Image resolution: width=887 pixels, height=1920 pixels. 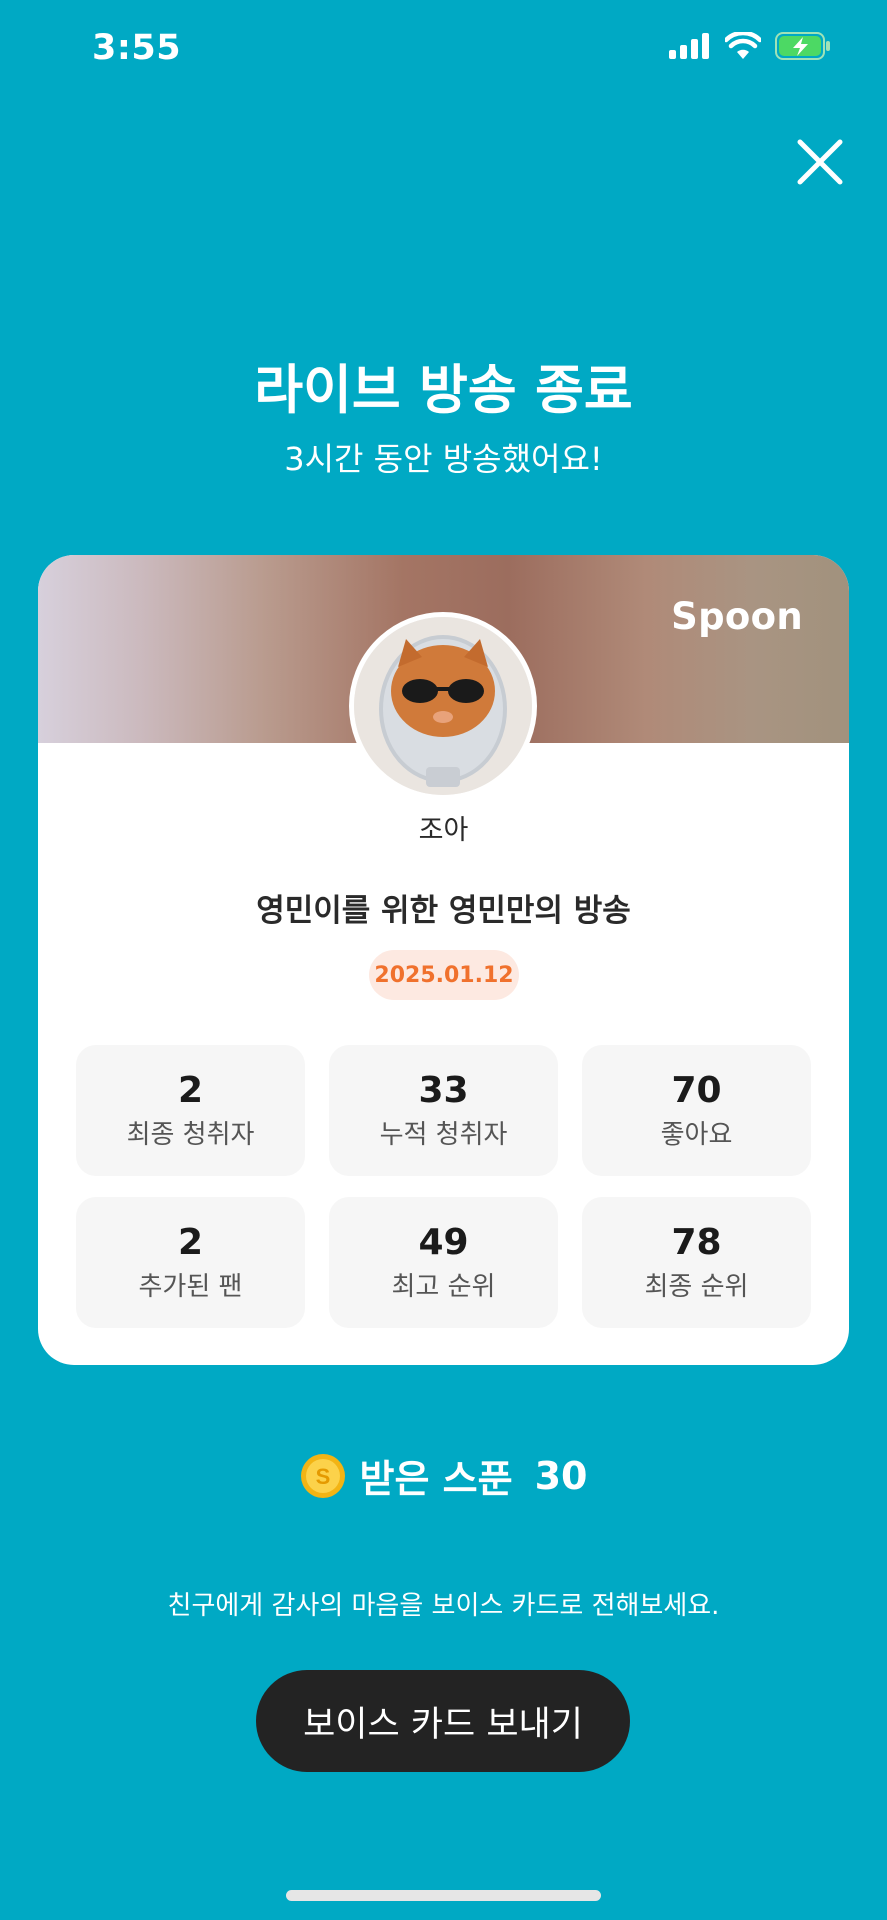 What do you see at coordinates (443, 50) in the screenshot?
I see `status-bar: 3:55` at bounding box center [443, 50].